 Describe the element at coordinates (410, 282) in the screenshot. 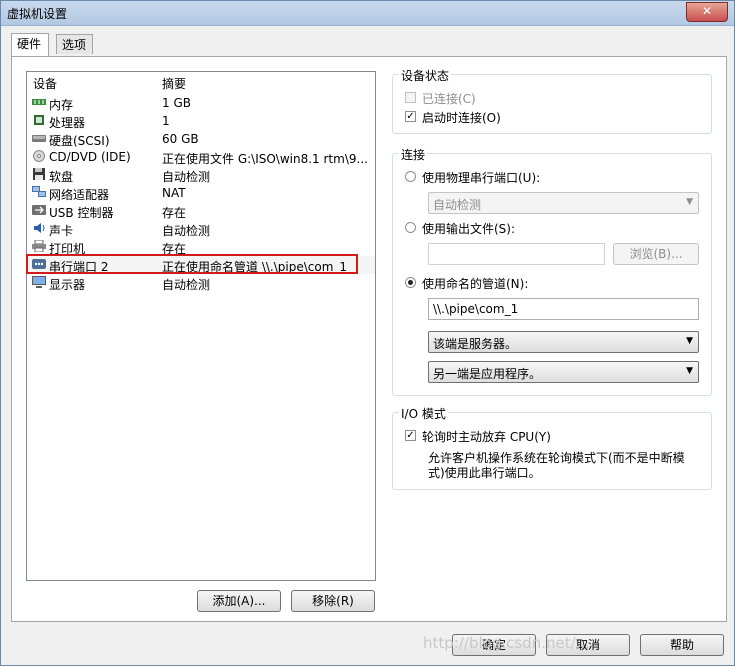

I see `named-pipe-radio` at that location.